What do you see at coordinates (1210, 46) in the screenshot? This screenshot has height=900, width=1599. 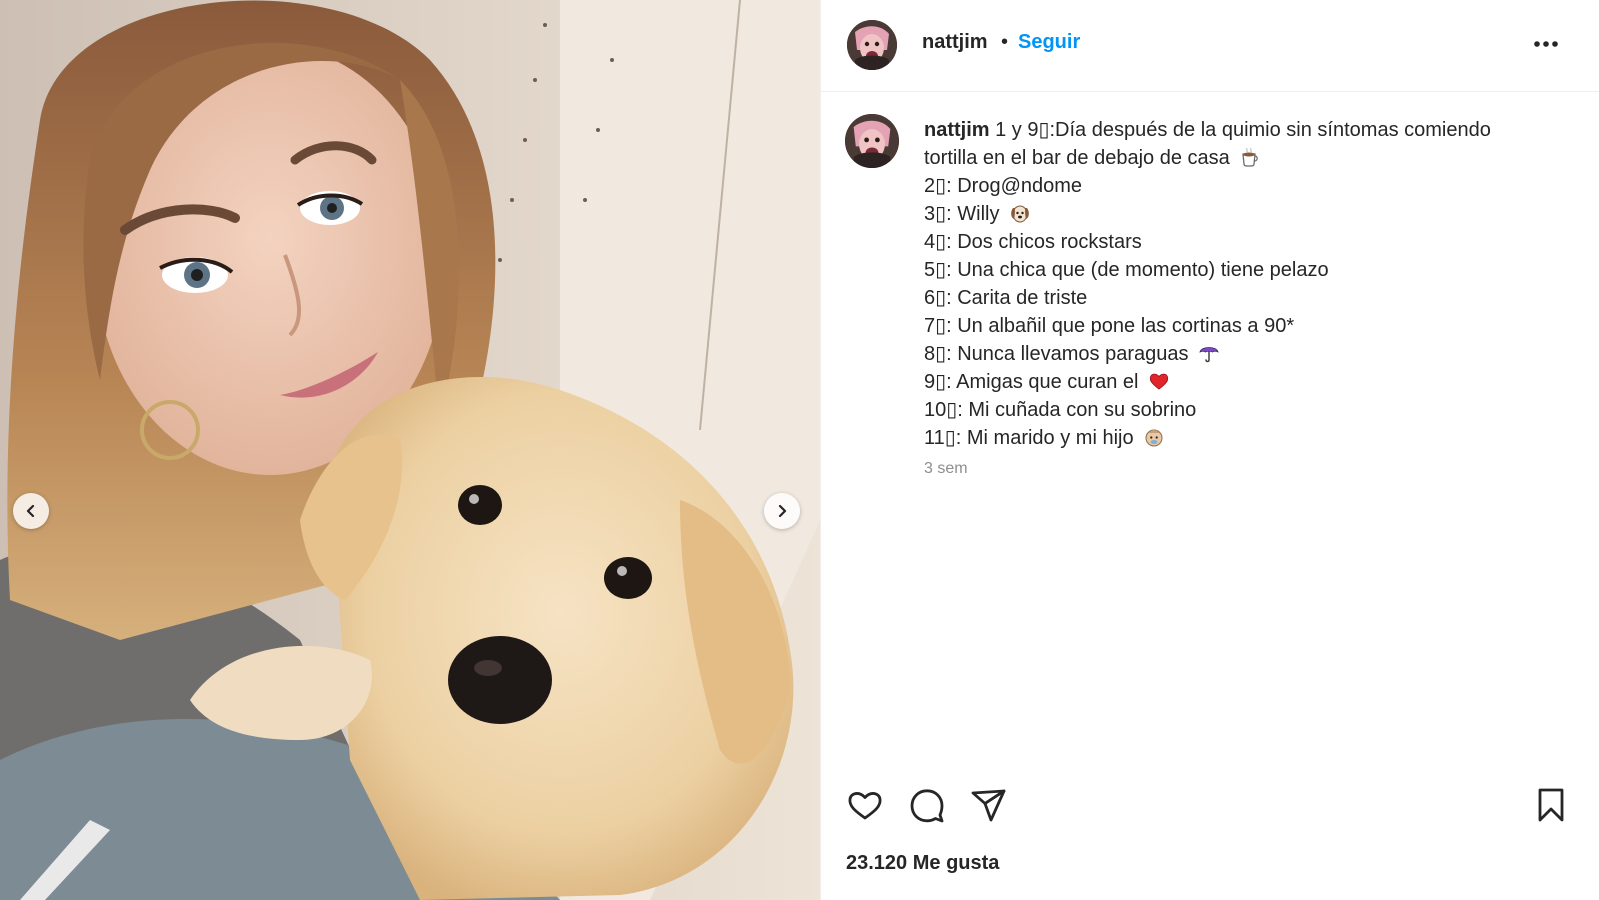 I see `post-header: nattjim • Seguir` at bounding box center [1210, 46].